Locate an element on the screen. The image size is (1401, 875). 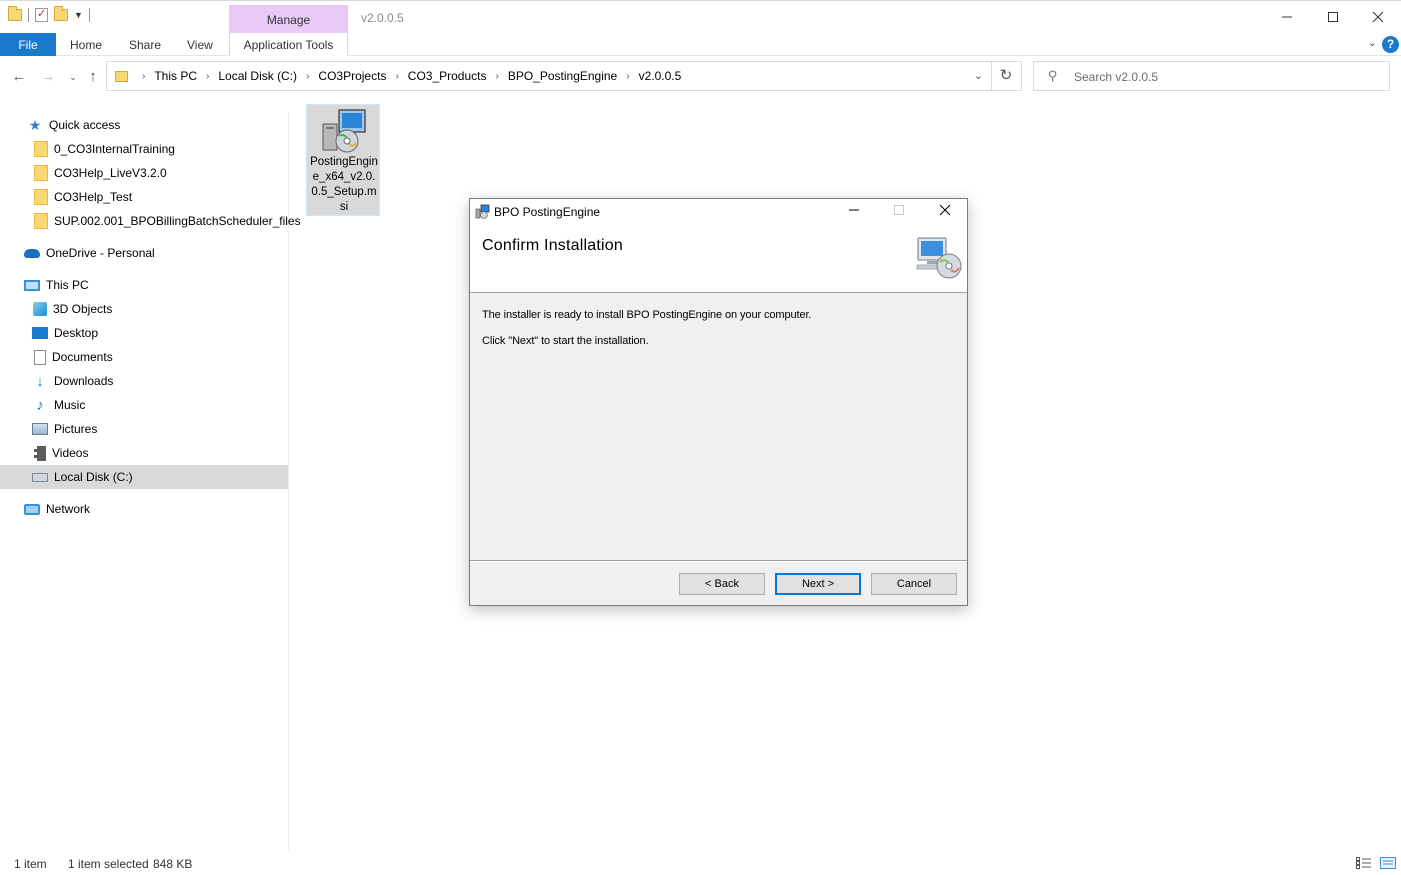
sidebar-item-music: ♪ Music is located at coordinates (144, 405).